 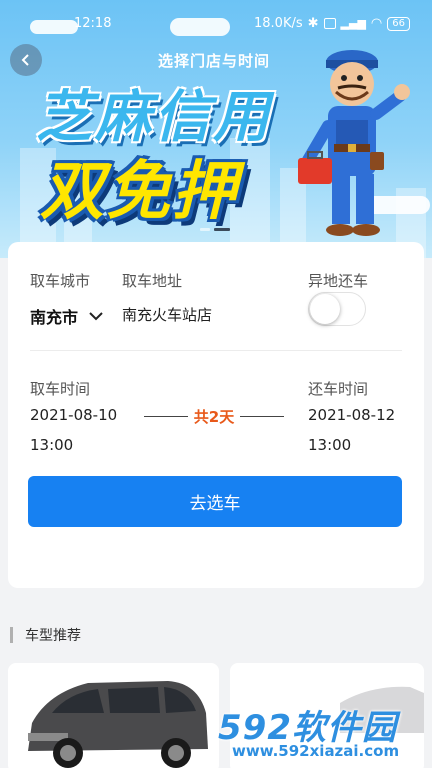 I want to click on pickup-date: 2021-08-10, so click(x=74, y=415).